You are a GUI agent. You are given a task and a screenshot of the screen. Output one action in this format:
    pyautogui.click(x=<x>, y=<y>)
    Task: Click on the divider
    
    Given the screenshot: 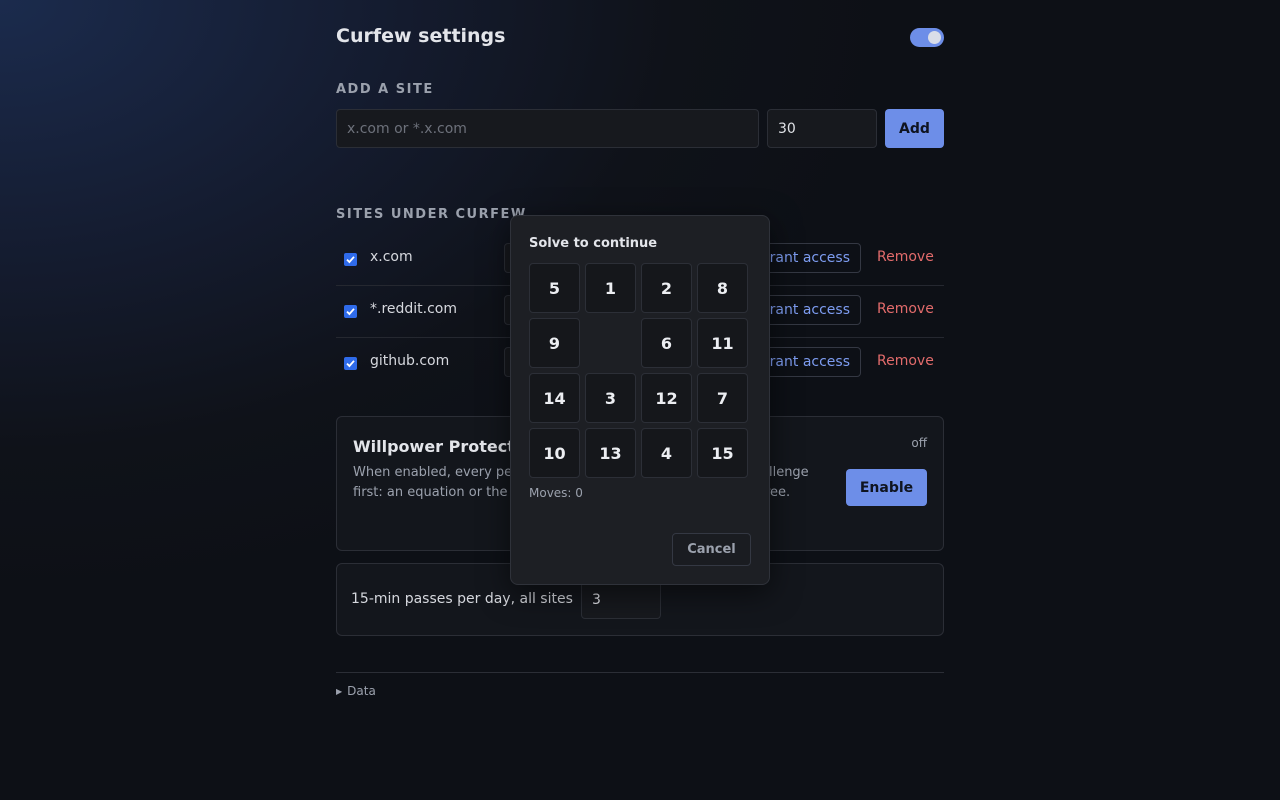 What is the action you would take?
    pyautogui.click(x=640, y=672)
    